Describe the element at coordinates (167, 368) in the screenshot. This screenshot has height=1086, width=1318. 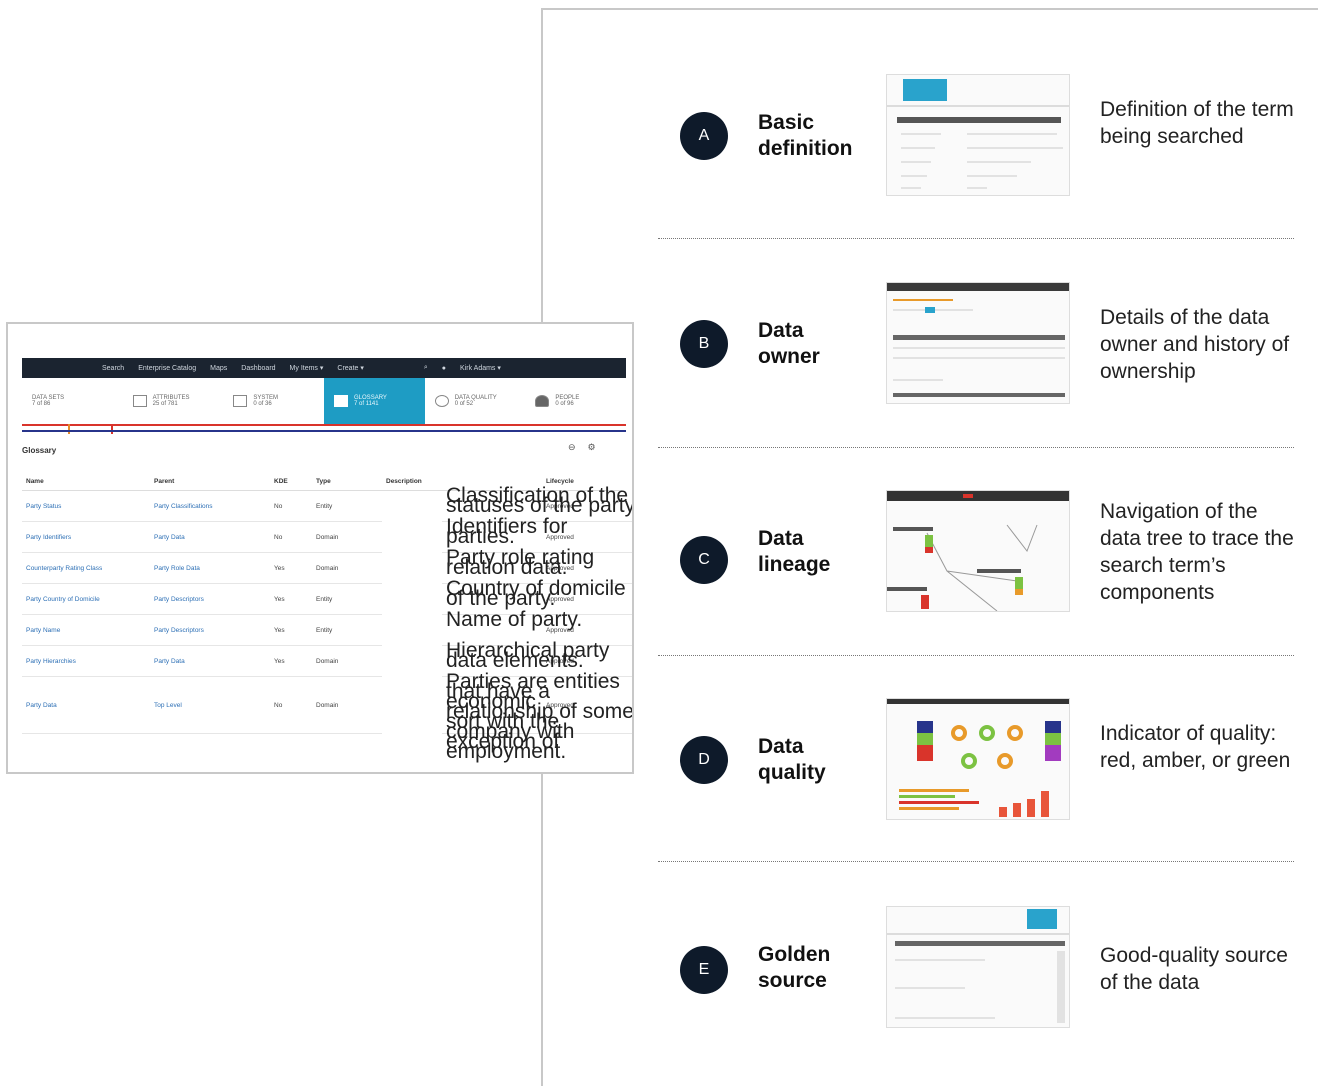
I see `nav-item-catalog: Enterprise Catalog` at that location.